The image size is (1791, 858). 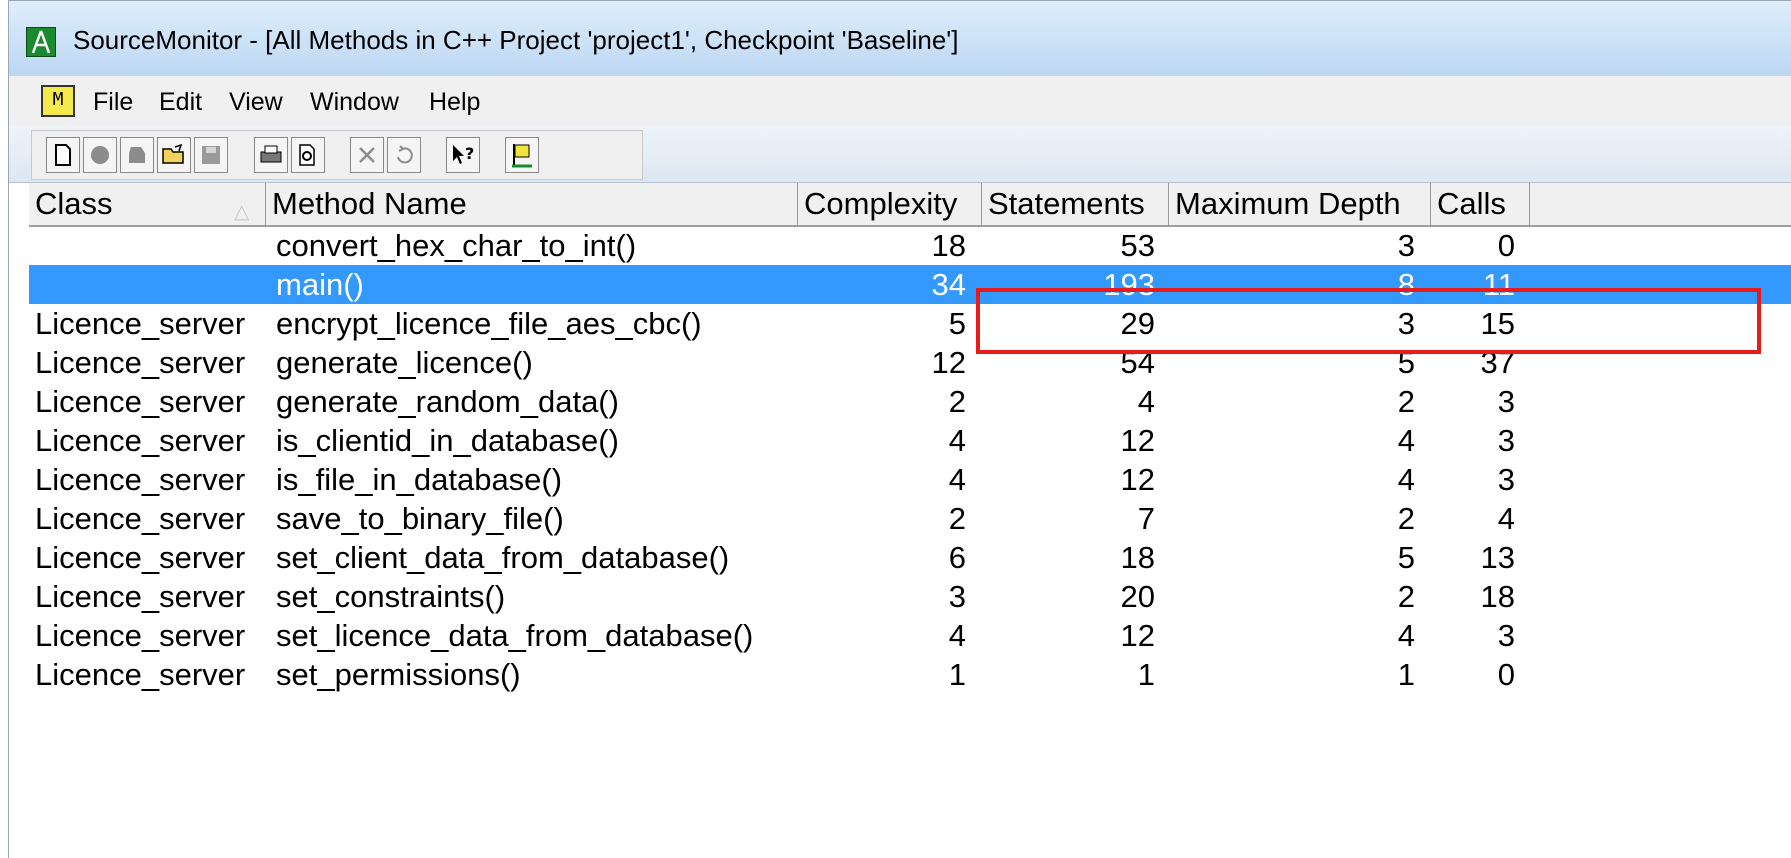 What do you see at coordinates (957, 596) in the screenshot?
I see `cell-complexity: 3` at bounding box center [957, 596].